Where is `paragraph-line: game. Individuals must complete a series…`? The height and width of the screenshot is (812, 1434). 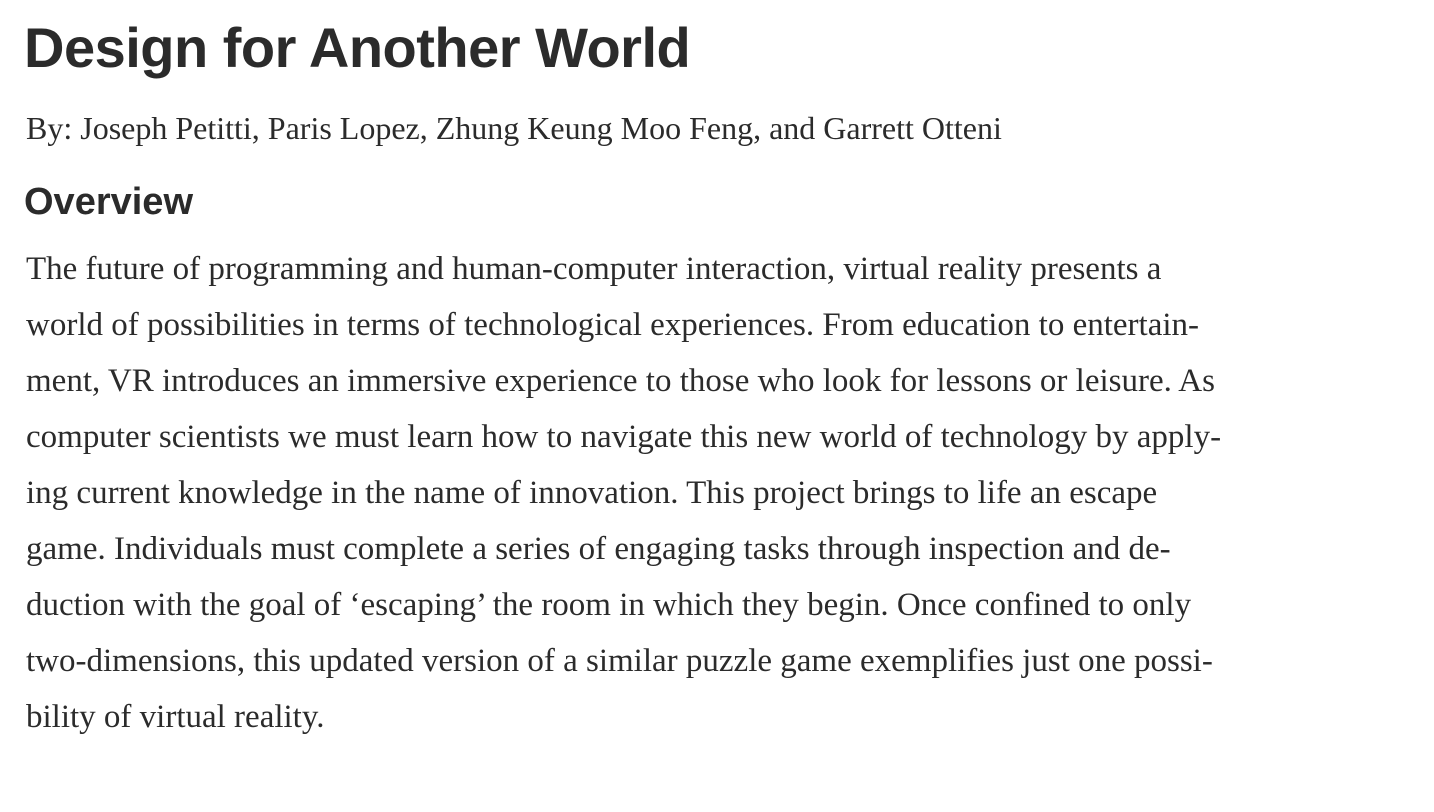 paragraph-line: game. Individuals must complete a series… is located at coordinates (598, 549).